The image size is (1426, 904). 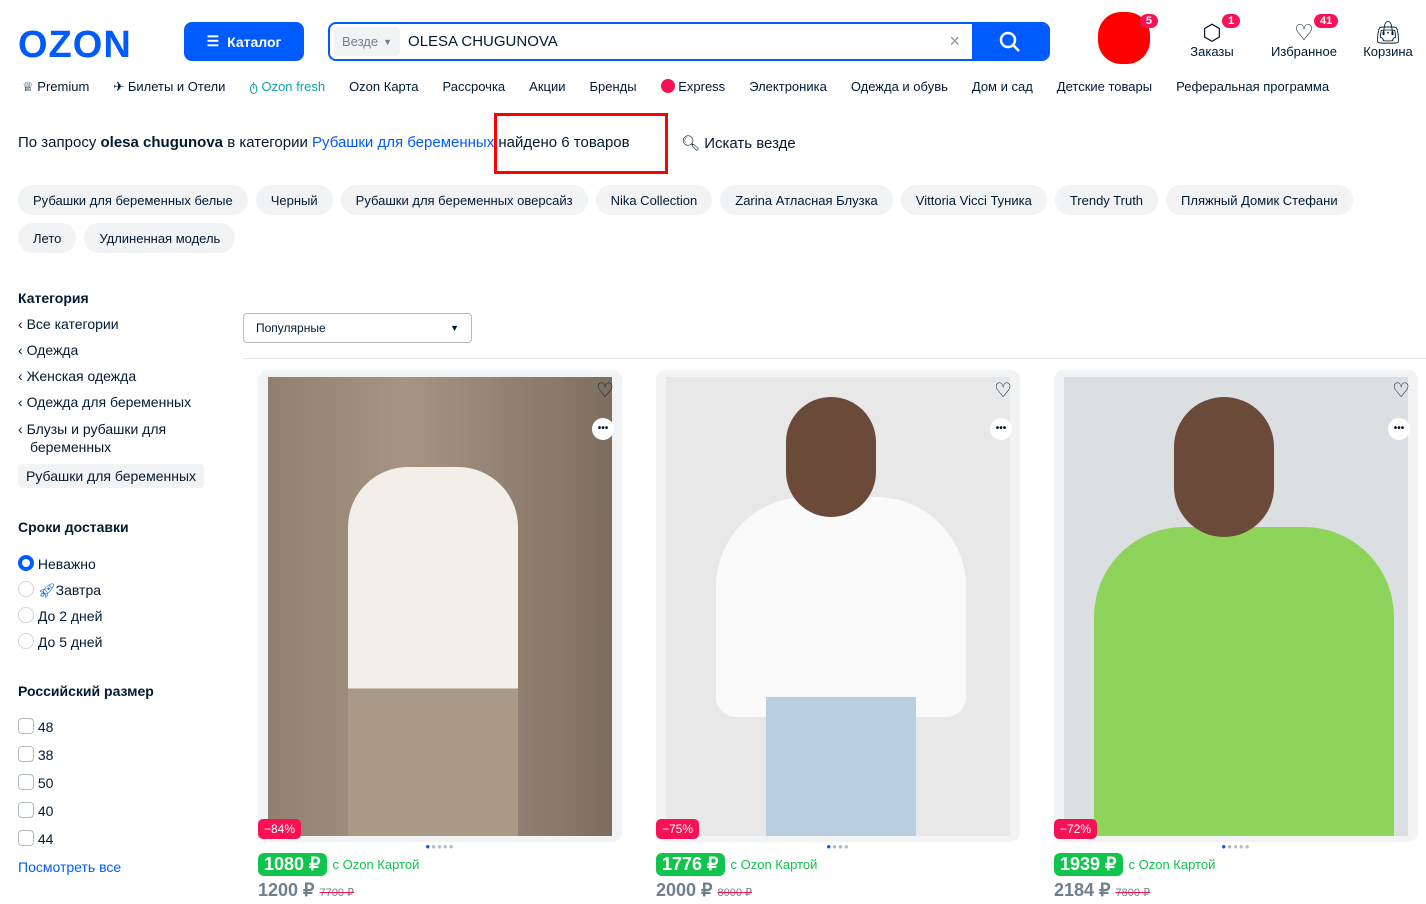 I want to click on chip: Пляжный Домик Стефани, so click(x=1259, y=200).